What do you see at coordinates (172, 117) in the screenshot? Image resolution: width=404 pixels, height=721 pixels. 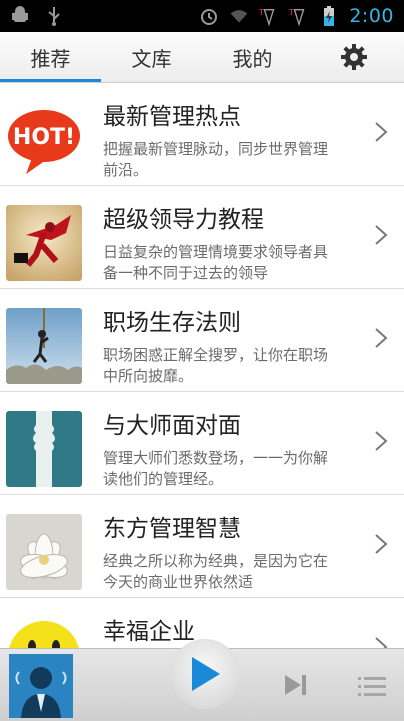 I see `item-title: 最新管理热点` at bounding box center [172, 117].